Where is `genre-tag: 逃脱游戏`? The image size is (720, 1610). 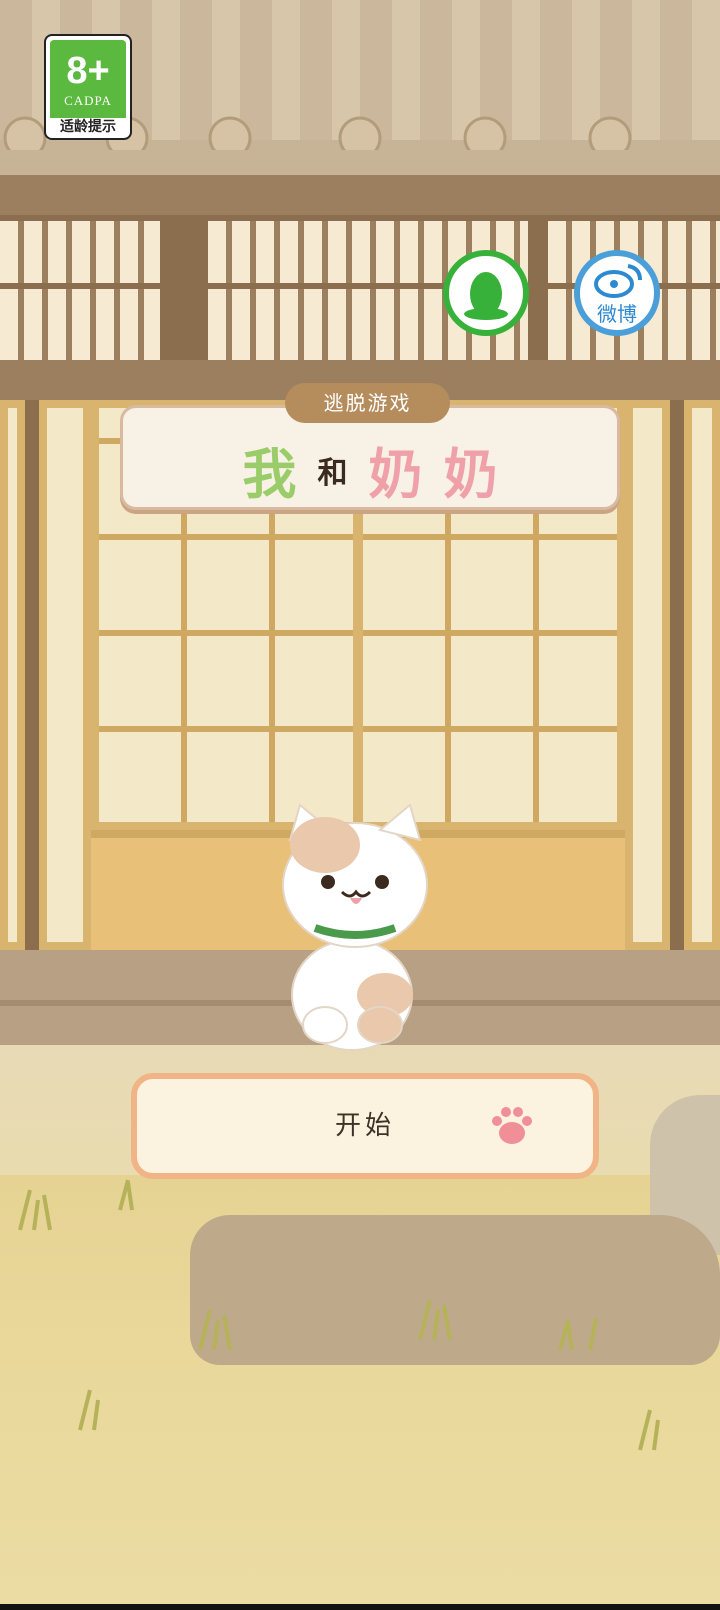
genre-tag: 逃脱游戏 is located at coordinates (367, 403).